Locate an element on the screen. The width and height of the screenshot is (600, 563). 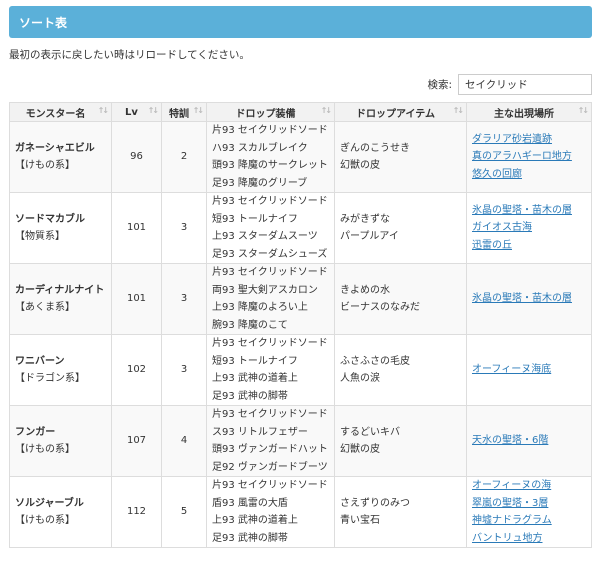
cell-drop-item: みがきずな パープルアイ is located at coordinates (400, 228).